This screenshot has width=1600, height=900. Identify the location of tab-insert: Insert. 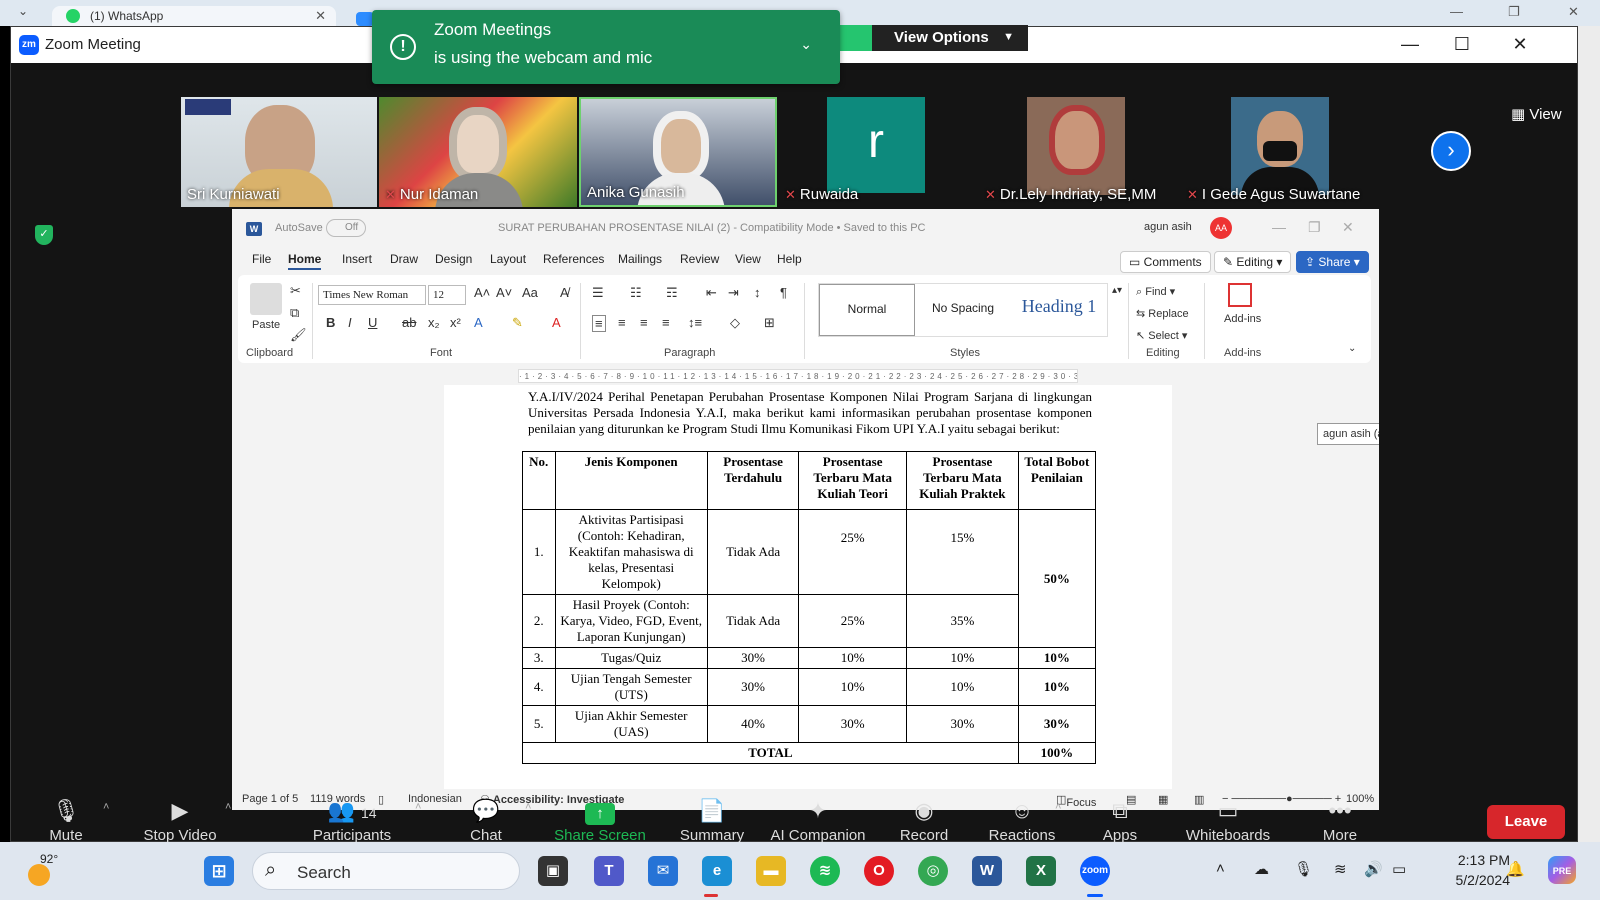
(357, 259).